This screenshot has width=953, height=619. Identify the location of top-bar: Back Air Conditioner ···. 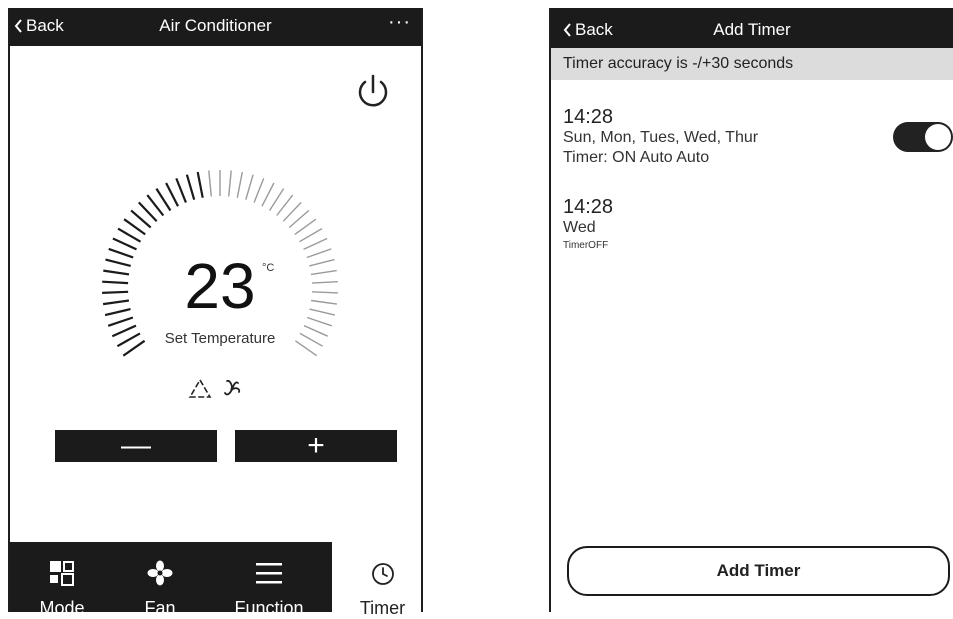
(215, 27).